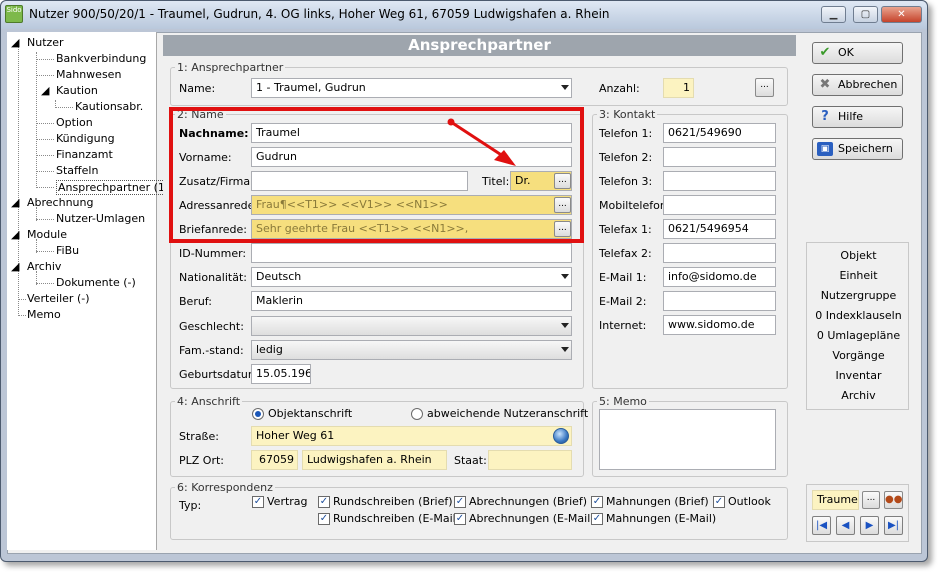 Image resolution: width=938 pixels, height=572 pixels. I want to click on link-indexklauseln: 0 Indexklauseln, so click(858, 315).